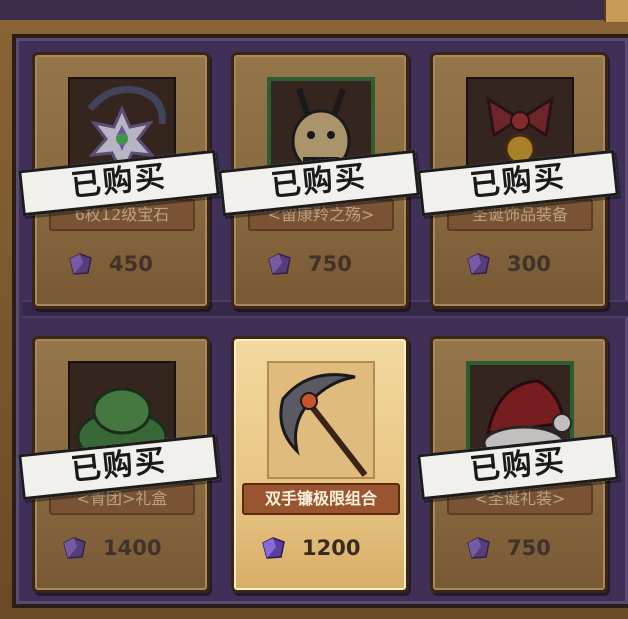 Image resolution: width=628 pixels, height=619 pixels. What do you see at coordinates (321, 420) in the screenshot?
I see `scythe-icon` at bounding box center [321, 420].